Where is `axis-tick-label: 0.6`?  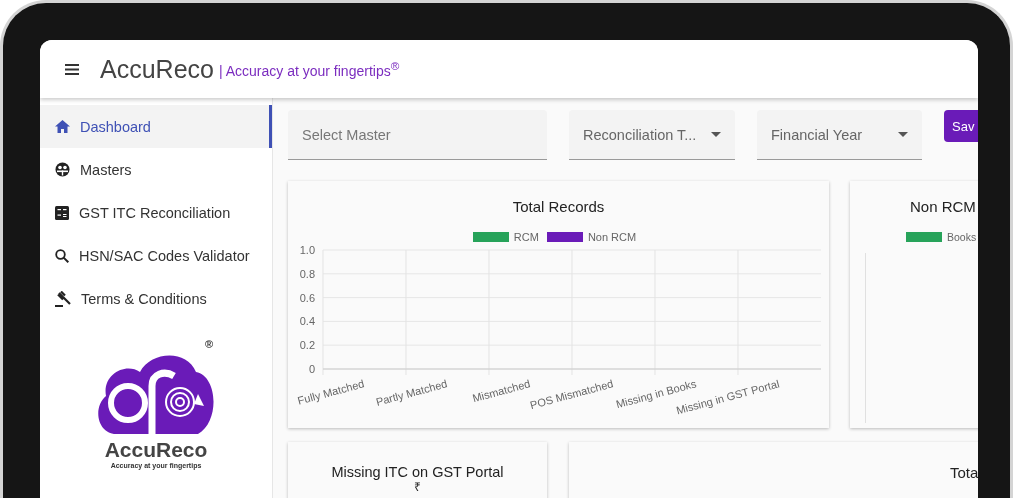 axis-tick-label: 0.6 is located at coordinates (307, 297).